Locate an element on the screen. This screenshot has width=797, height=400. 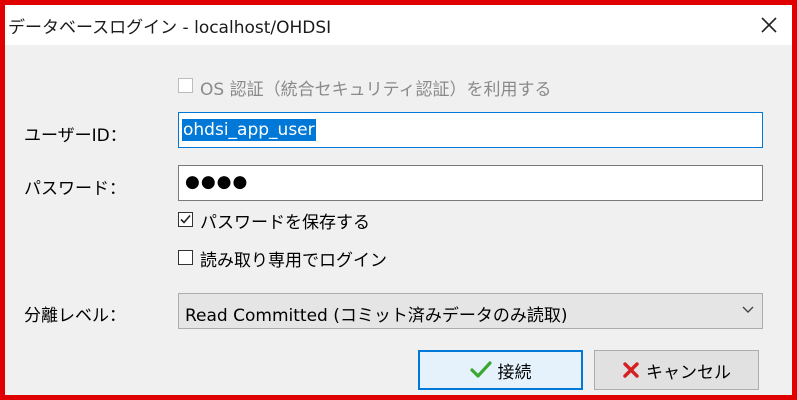
connect-button-label: 接続 is located at coordinates (514, 372).